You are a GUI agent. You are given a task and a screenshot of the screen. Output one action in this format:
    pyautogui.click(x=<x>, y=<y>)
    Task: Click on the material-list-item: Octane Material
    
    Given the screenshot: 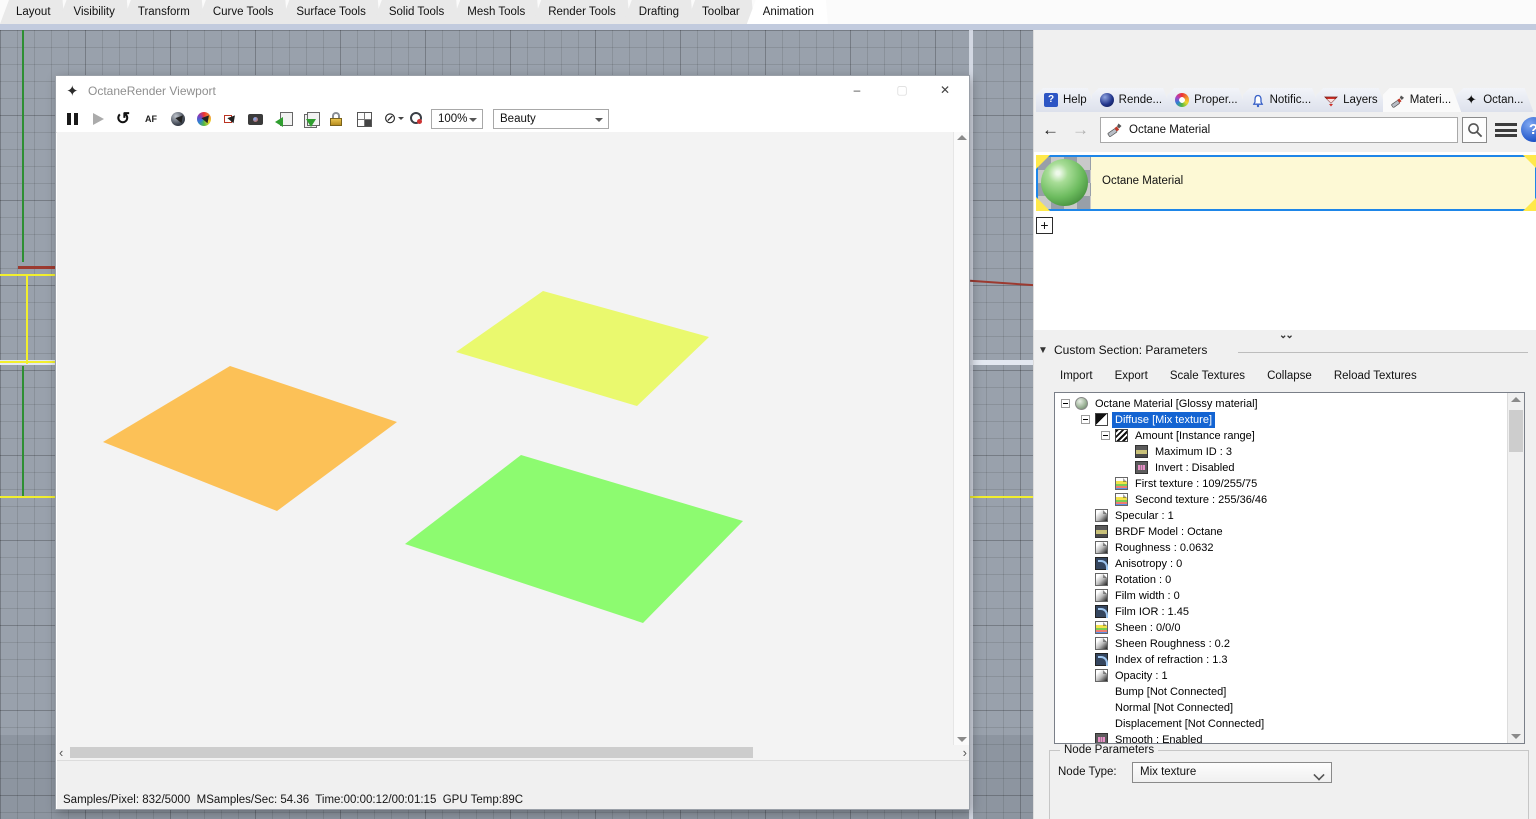 What is the action you would take?
    pyautogui.click(x=1286, y=183)
    